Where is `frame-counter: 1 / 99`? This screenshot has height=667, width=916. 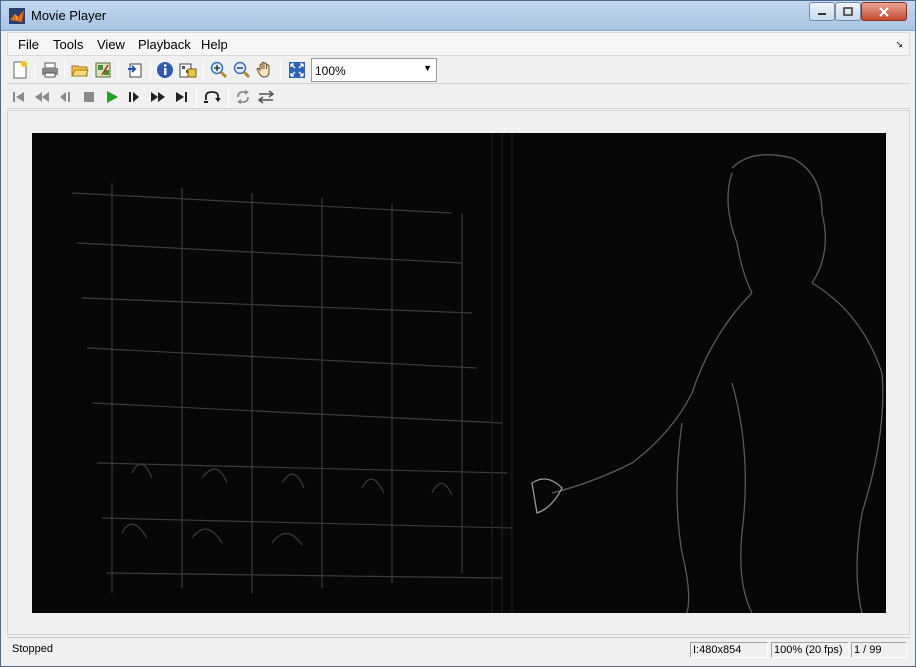
frame-counter: 1 / 99 is located at coordinates (879, 650).